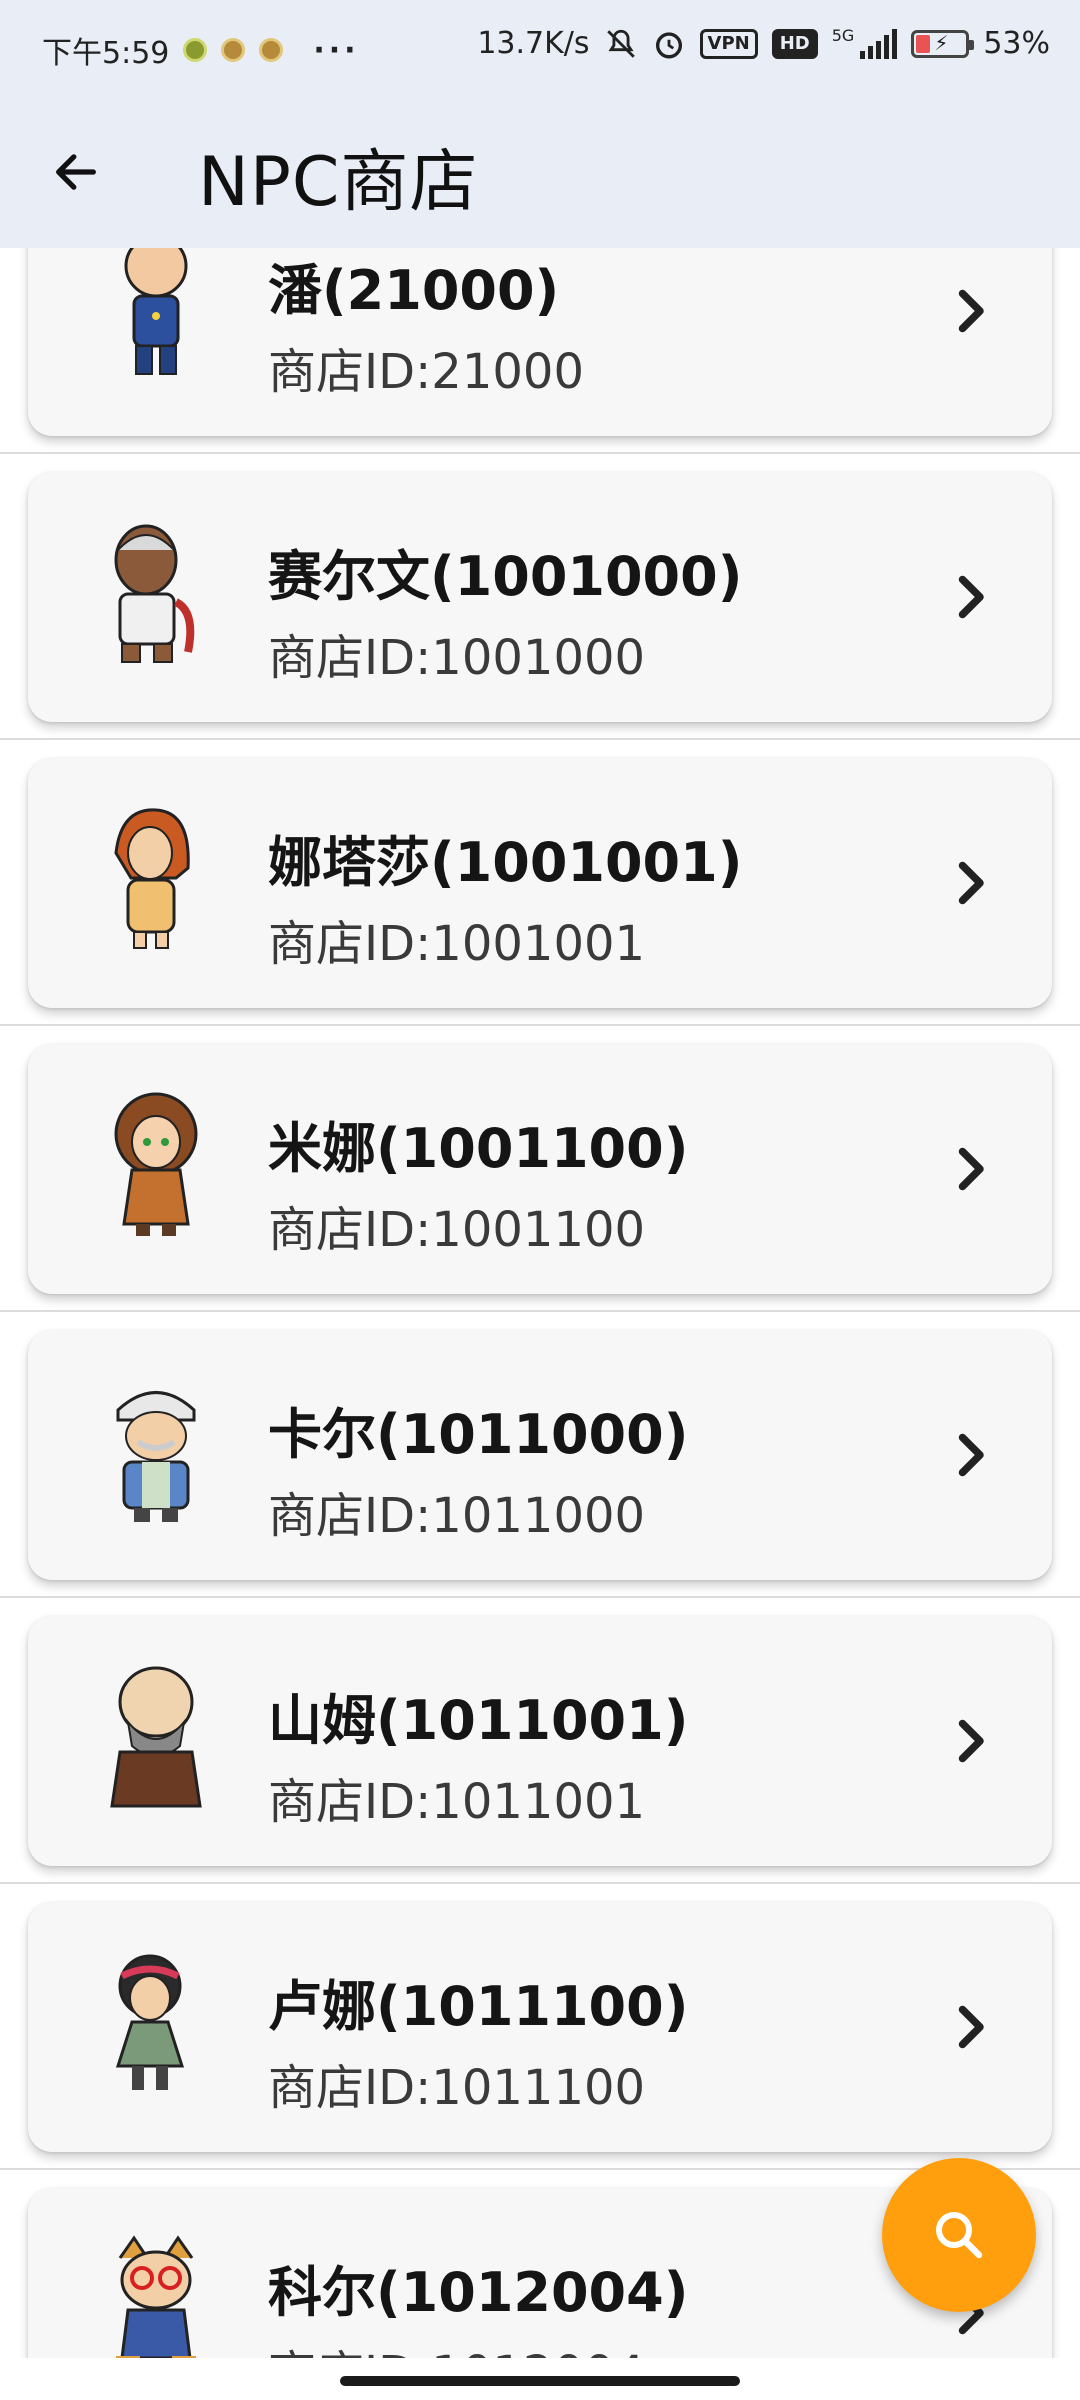 The image size is (1080, 2400). What do you see at coordinates (478, 2292) in the screenshot?
I see `shop-name: 科尔(1012004)` at bounding box center [478, 2292].